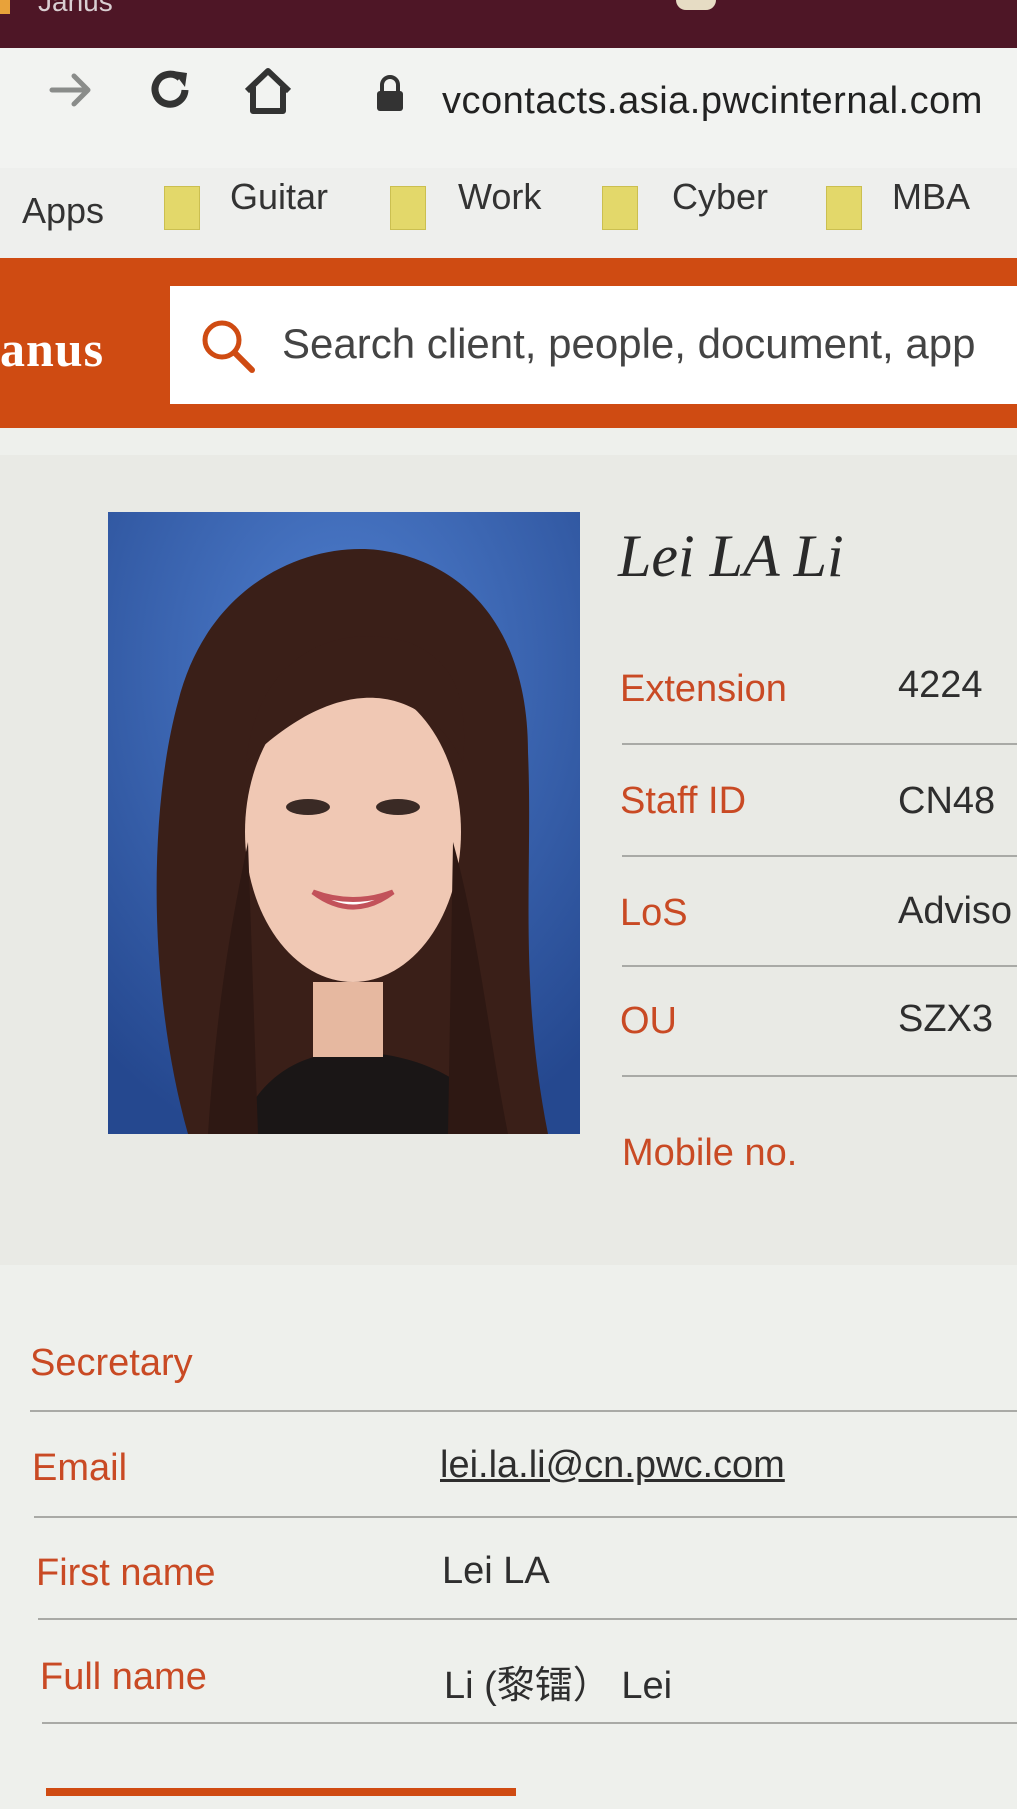 The width and height of the screenshot is (1017, 1809). What do you see at coordinates (126, 1573) in the screenshot?
I see `first-name-label: First name` at bounding box center [126, 1573].